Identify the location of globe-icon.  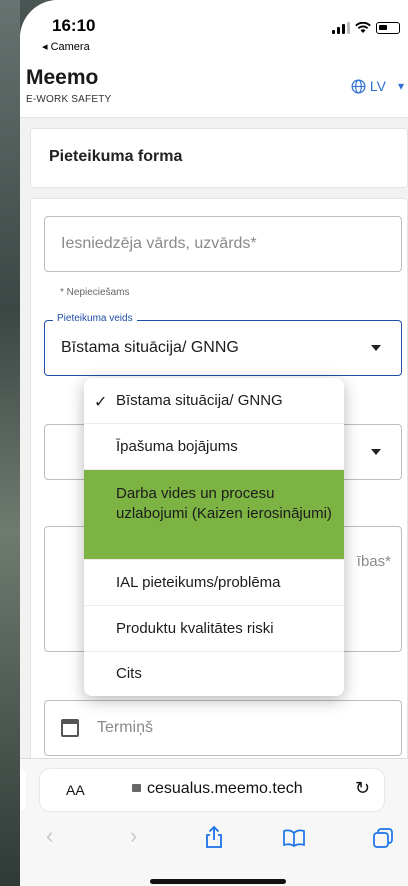
(358, 86).